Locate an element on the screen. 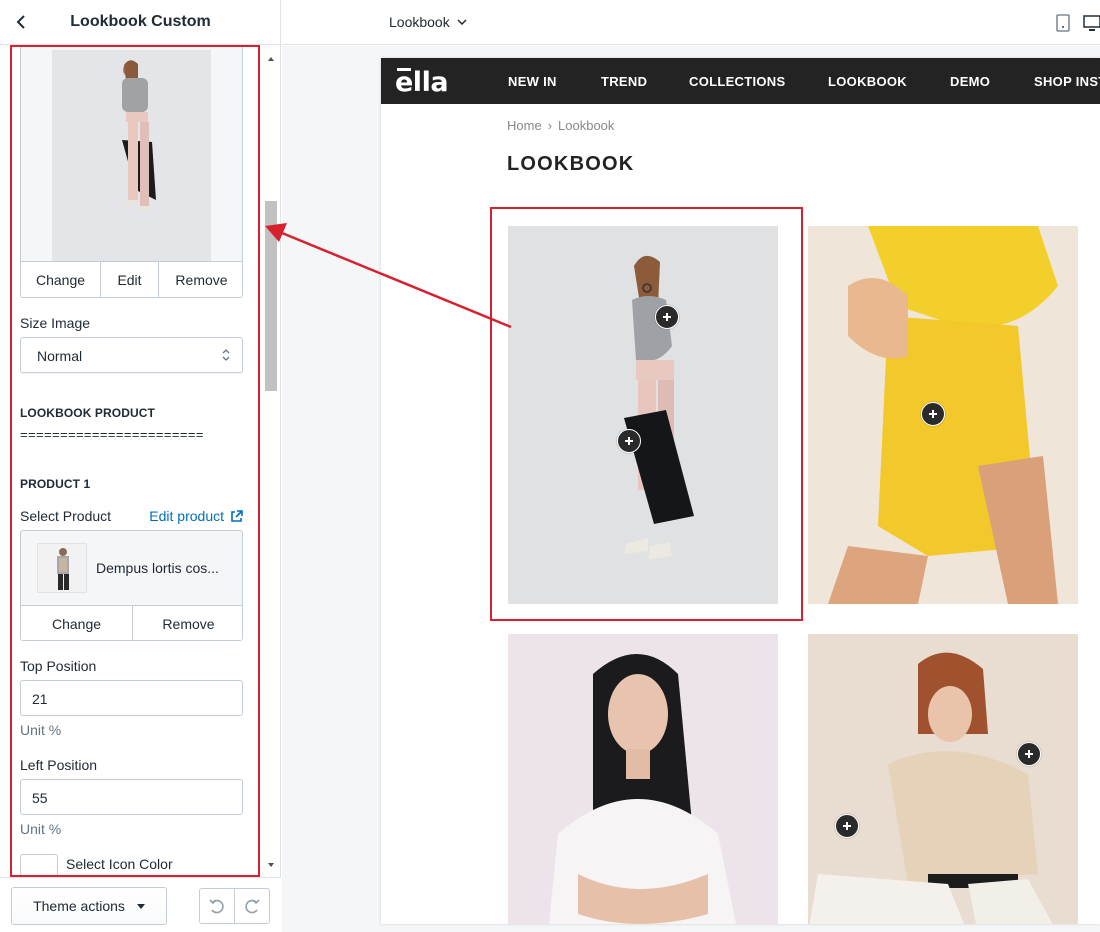 The width and height of the screenshot is (1100, 932). breadcrumb-current: Lookbook is located at coordinates (586, 125).